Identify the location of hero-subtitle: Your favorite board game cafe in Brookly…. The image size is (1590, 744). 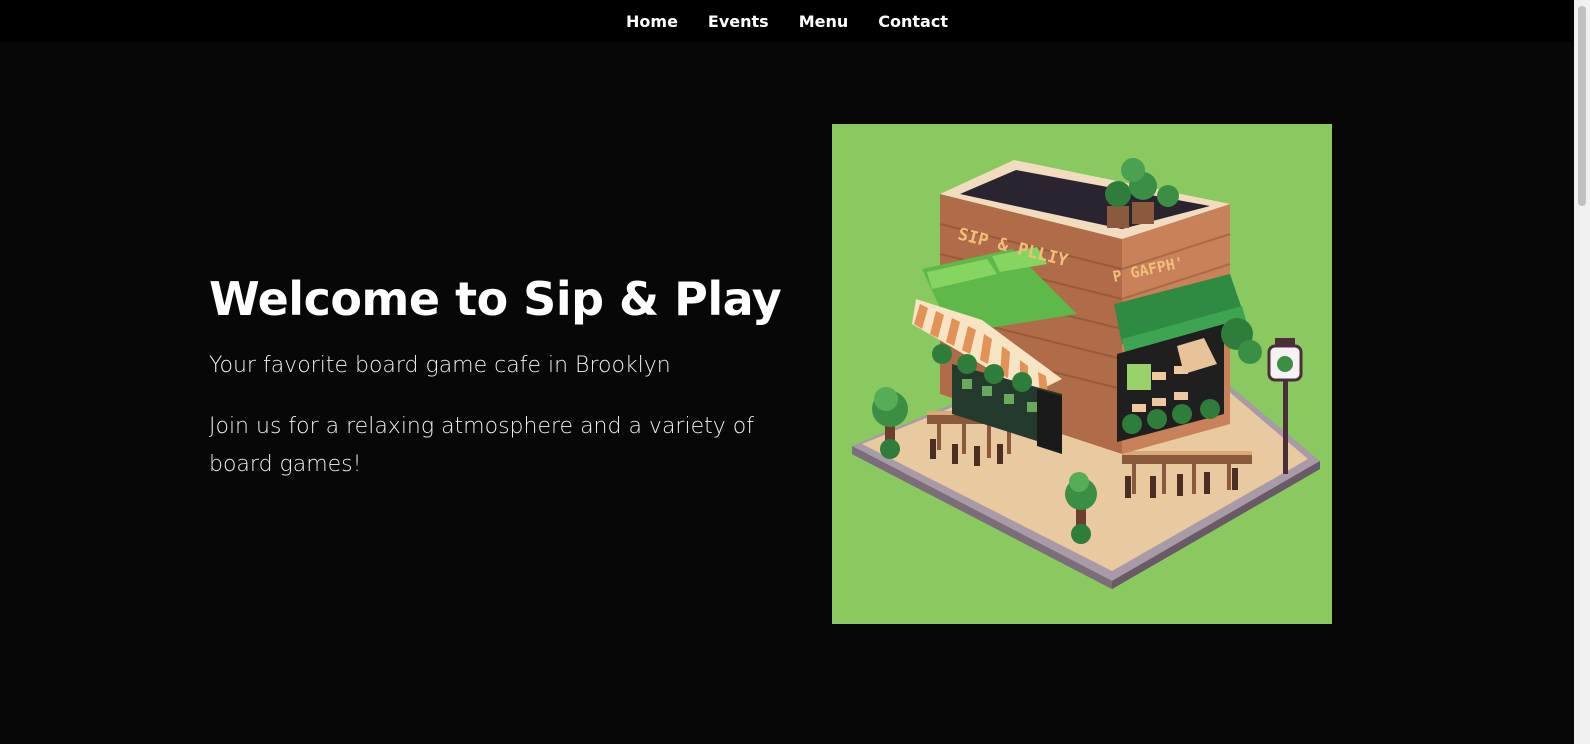
(440, 365).